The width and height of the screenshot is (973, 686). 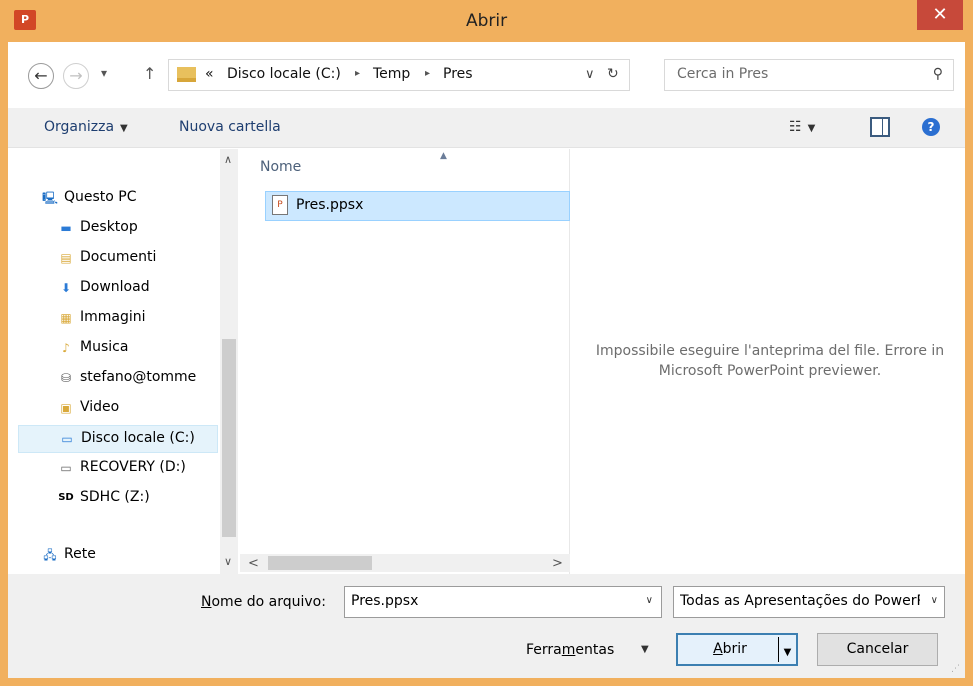 I want to click on file-type-select: Todas as Apresentações do PowerPoint ∨, so click(x=809, y=602).